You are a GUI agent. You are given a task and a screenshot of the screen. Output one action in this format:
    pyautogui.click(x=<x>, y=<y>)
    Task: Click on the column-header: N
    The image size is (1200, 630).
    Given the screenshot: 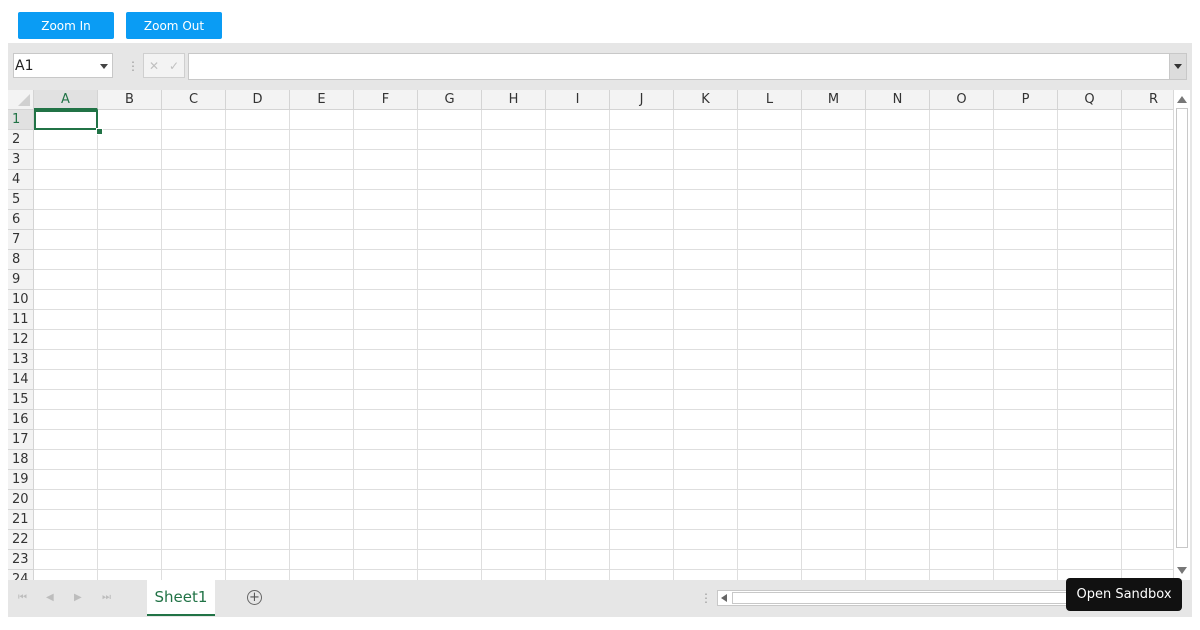 What is the action you would take?
    pyautogui.click(x=898, y=100)
    